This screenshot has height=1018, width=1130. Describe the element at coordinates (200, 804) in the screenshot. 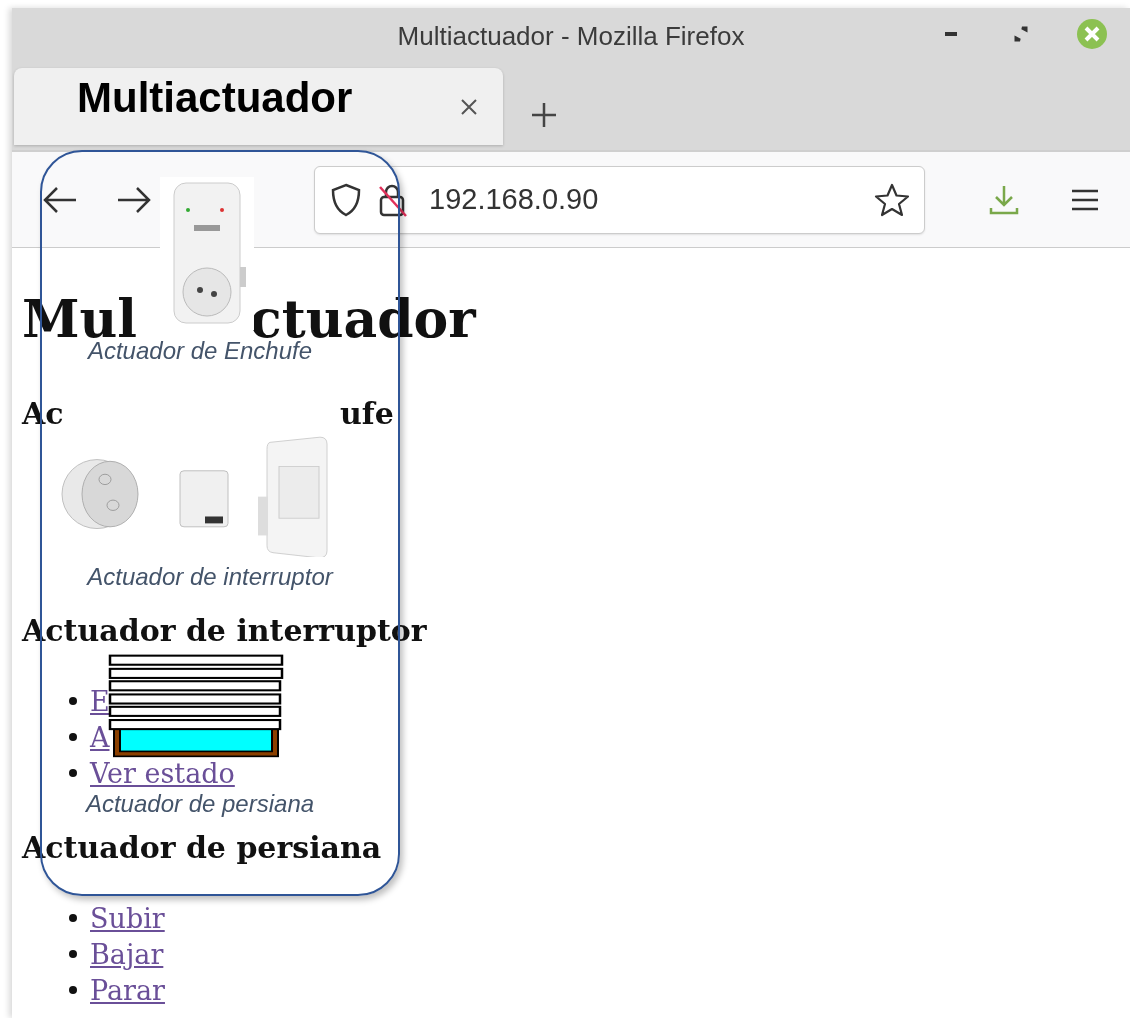

I see `device-caption: Actuador de persiana` at that location.